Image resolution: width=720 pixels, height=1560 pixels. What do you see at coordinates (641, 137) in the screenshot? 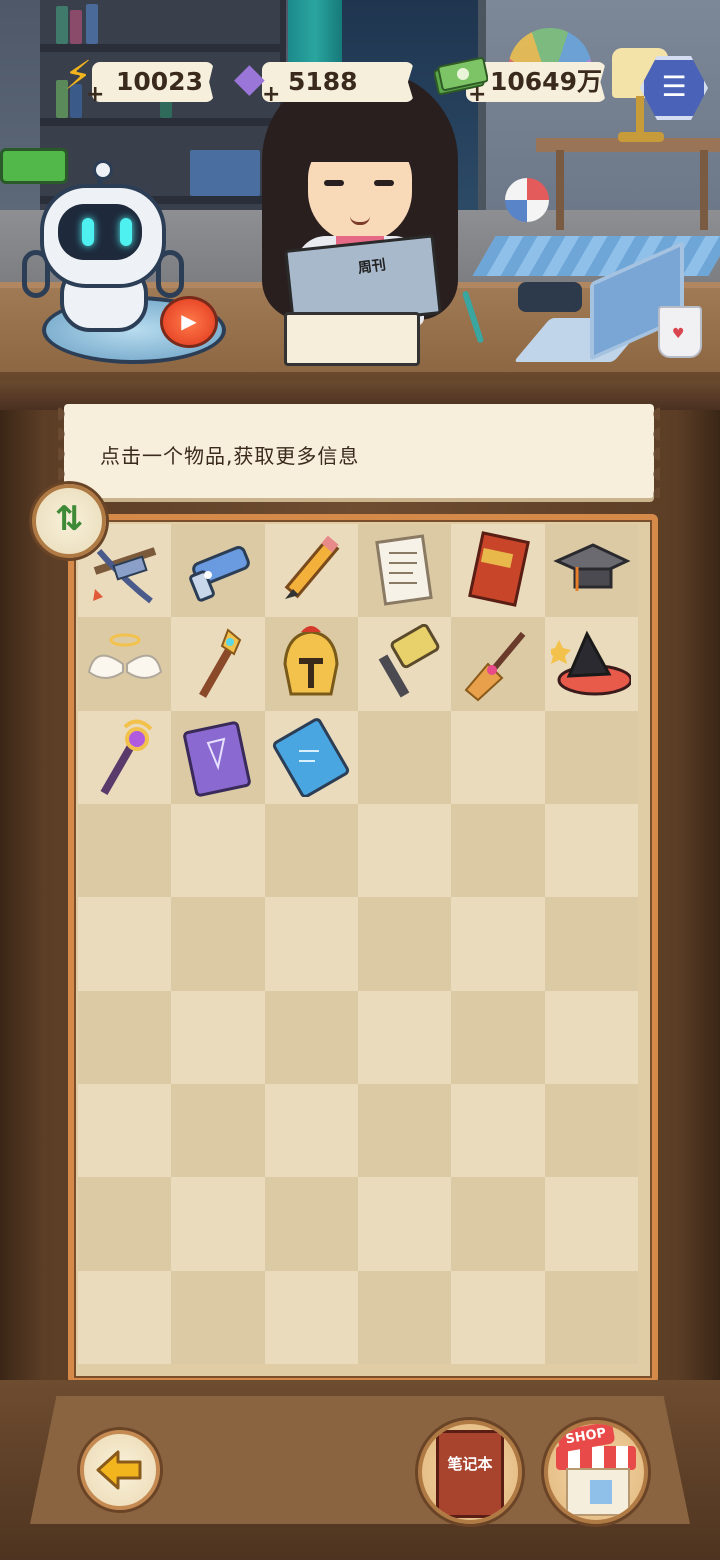
I see `lamp-base` at bounding box center [641, 137].